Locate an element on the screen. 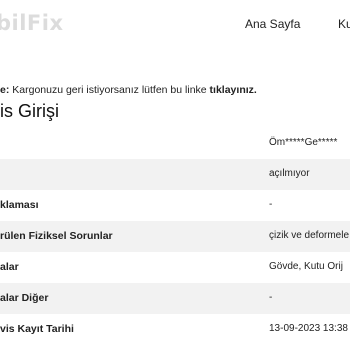 The image size is (350, 350). brand-logo: bilFix is located at coordinates (32, 23).